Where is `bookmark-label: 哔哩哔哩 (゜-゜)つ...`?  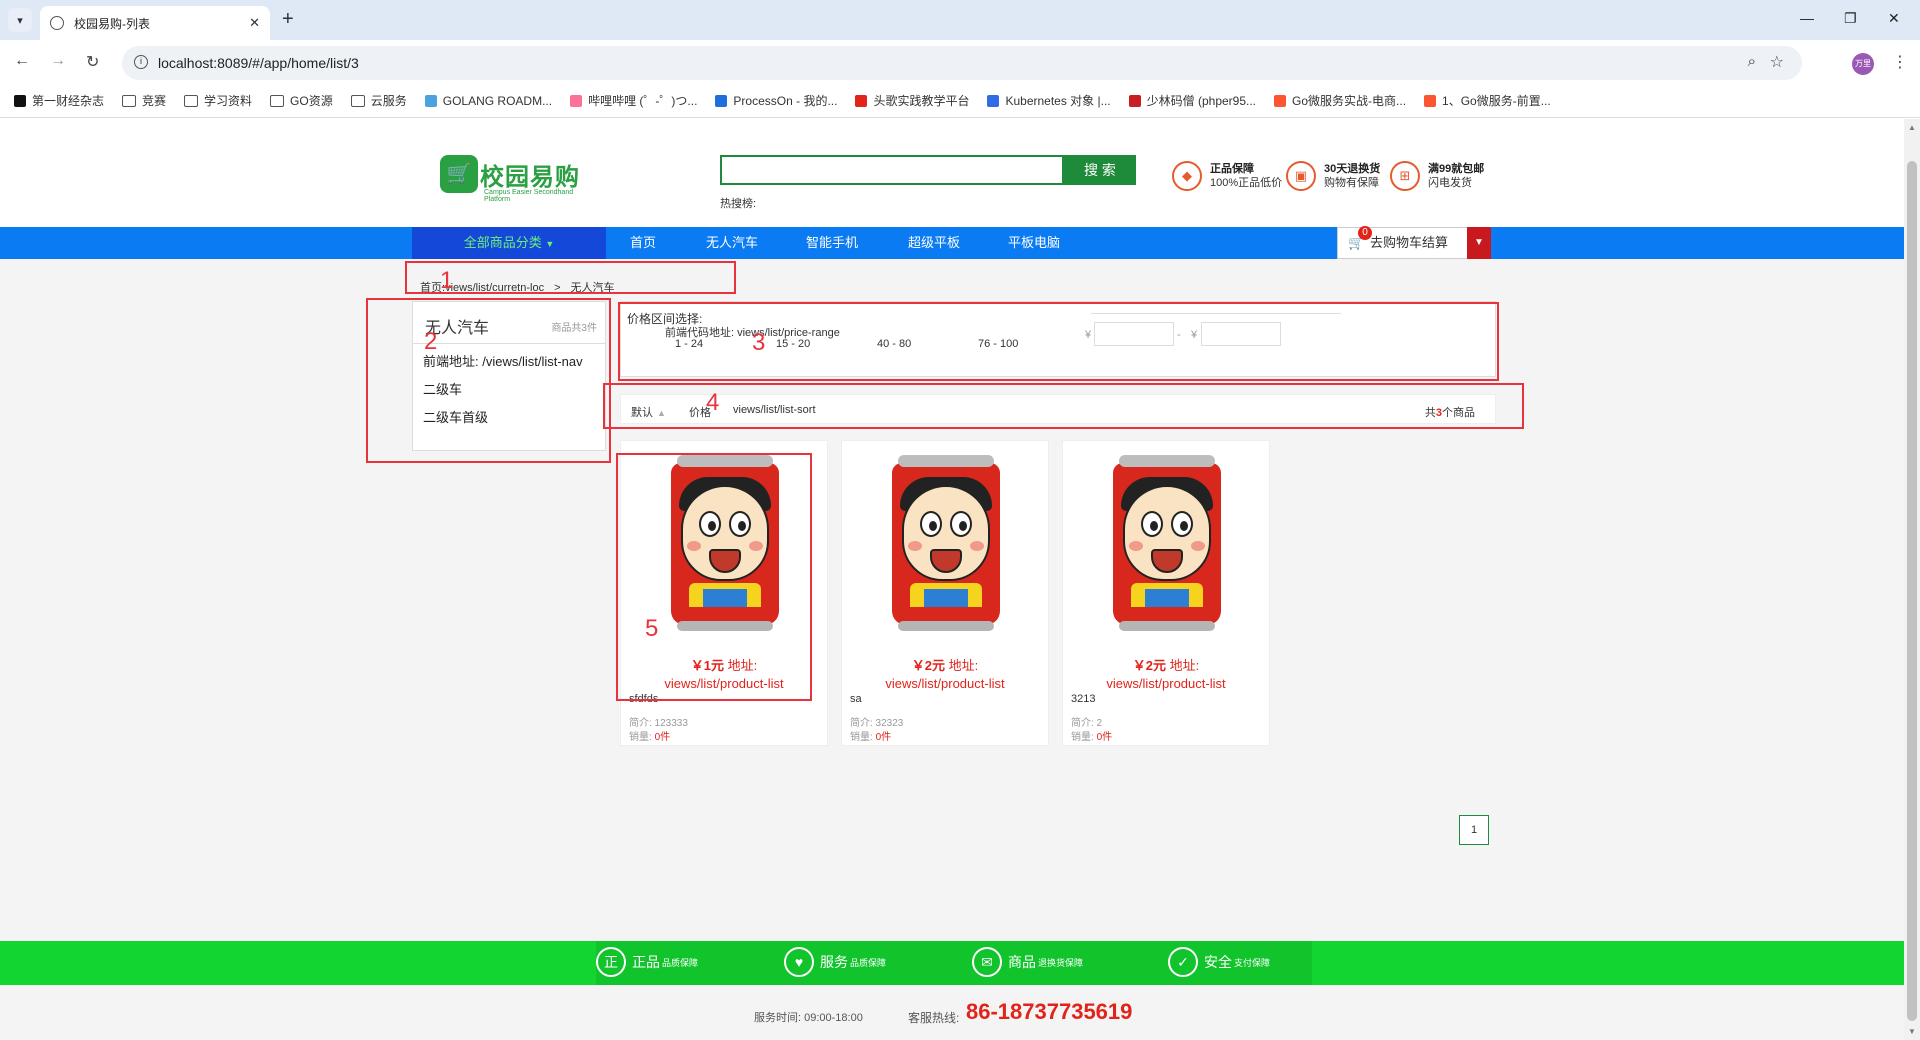
bookmark-label: 哔哩哔哩 (゜-゜)つ... is located at coordinates (643, 101).